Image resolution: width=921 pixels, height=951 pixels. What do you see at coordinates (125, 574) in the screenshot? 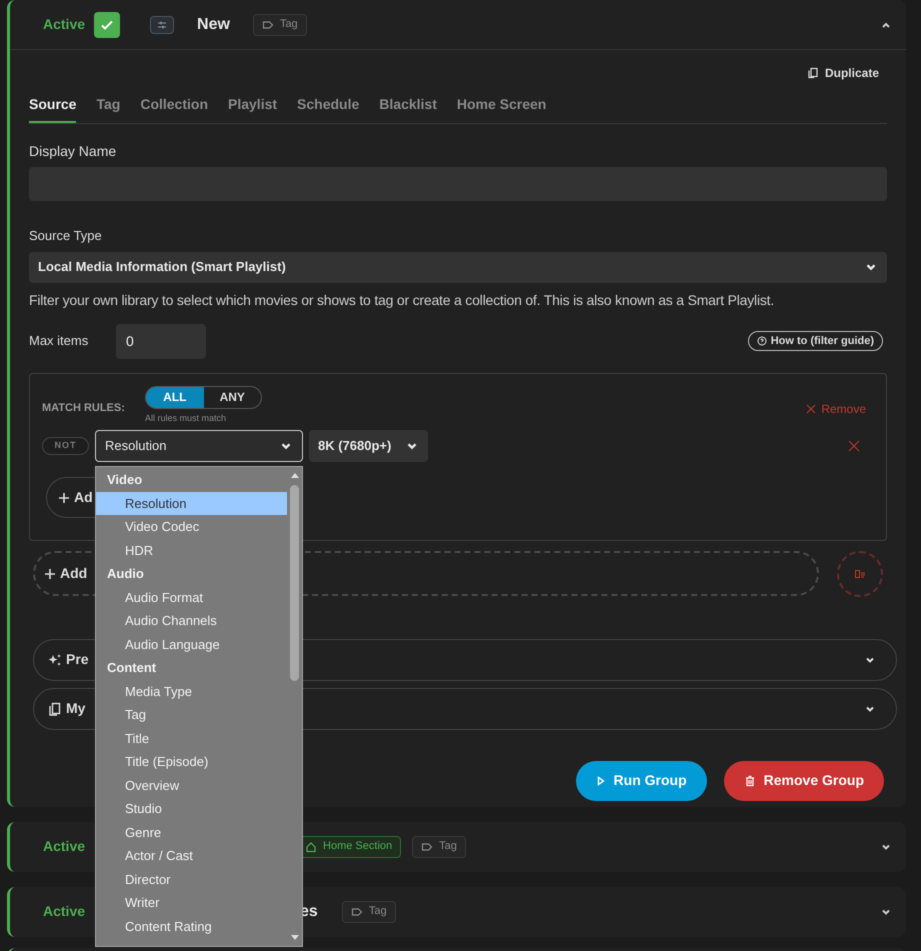
I see `option-group-label: Audio` at bounding box center [125, 574].